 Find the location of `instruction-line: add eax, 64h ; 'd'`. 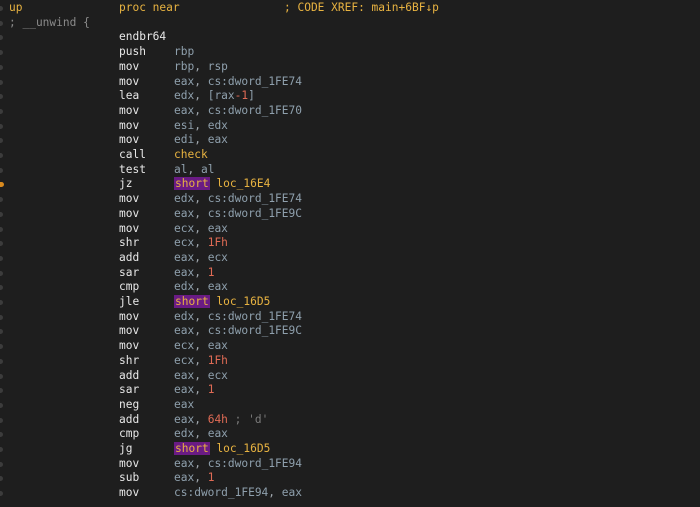

instruction-line: add eax, 64h ; 'd' is located at coordinates (350, 420).